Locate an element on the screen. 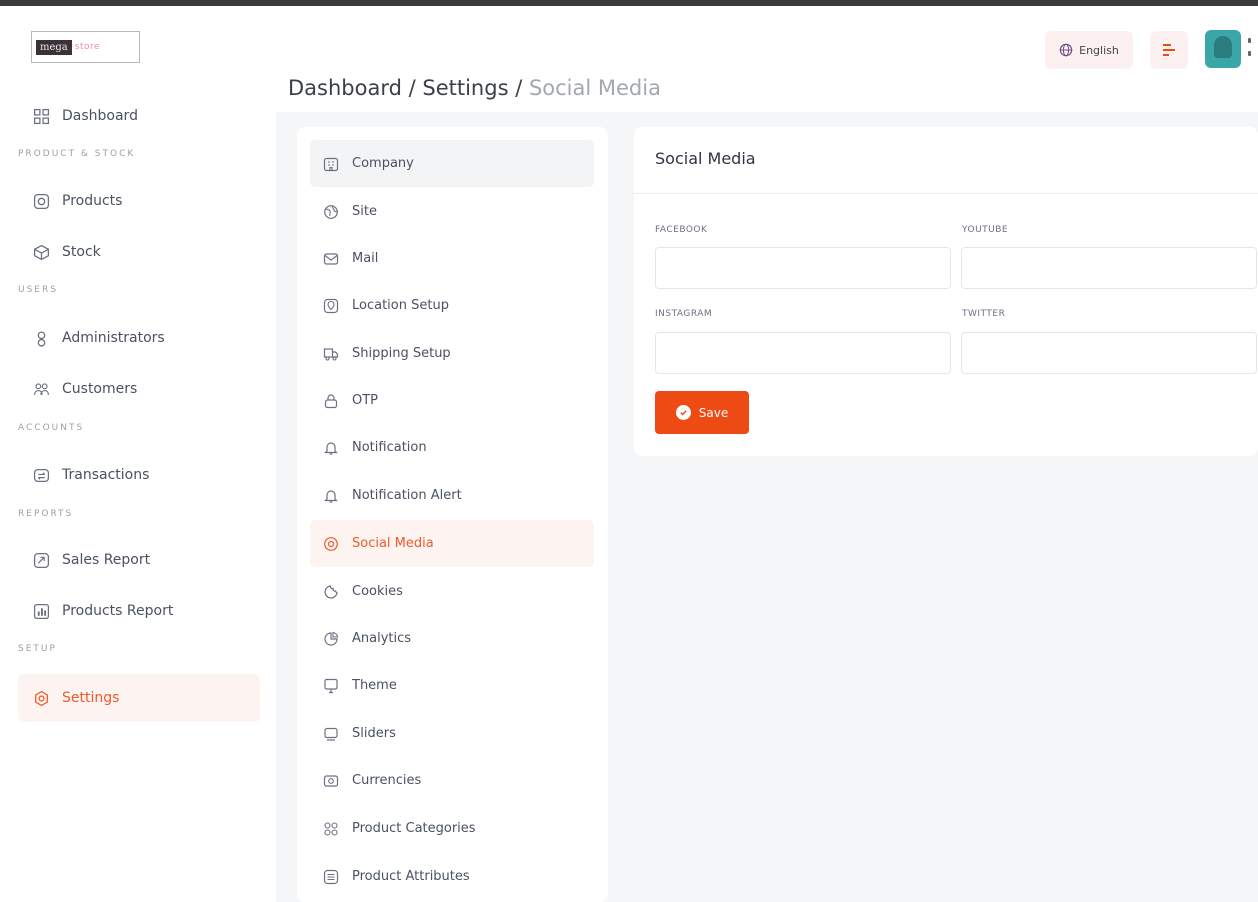  settings-item-label: Site is located at coordinates (364, 211).